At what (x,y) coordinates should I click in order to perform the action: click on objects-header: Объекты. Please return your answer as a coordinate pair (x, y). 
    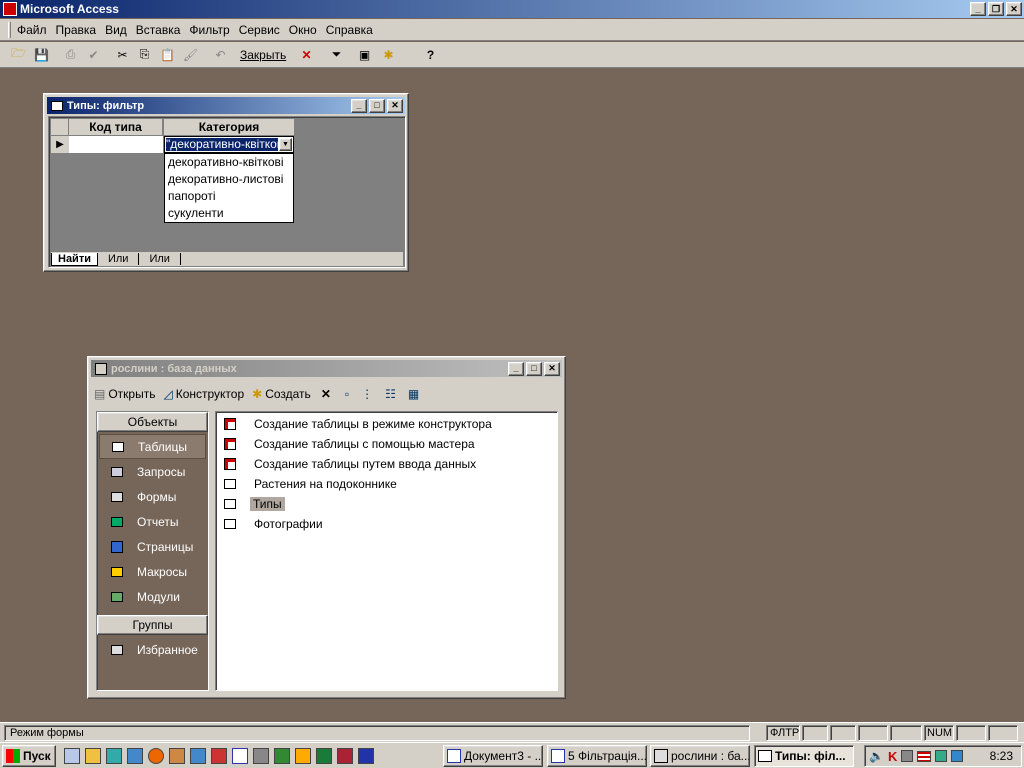
    Looking at the image, I should click on (152, 422).